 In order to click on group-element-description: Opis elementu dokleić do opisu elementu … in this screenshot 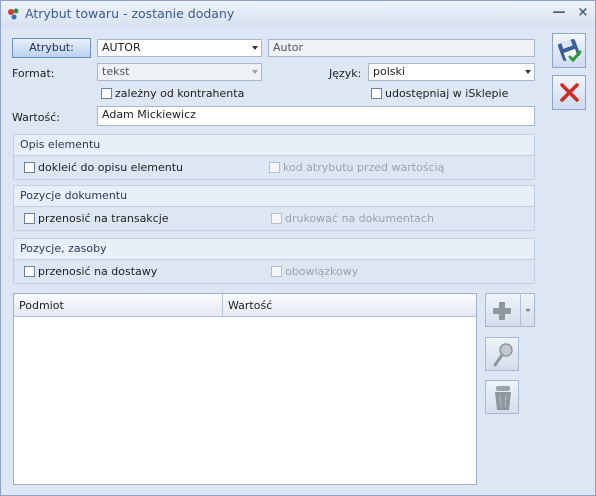, I will do `click(274, 157)`.